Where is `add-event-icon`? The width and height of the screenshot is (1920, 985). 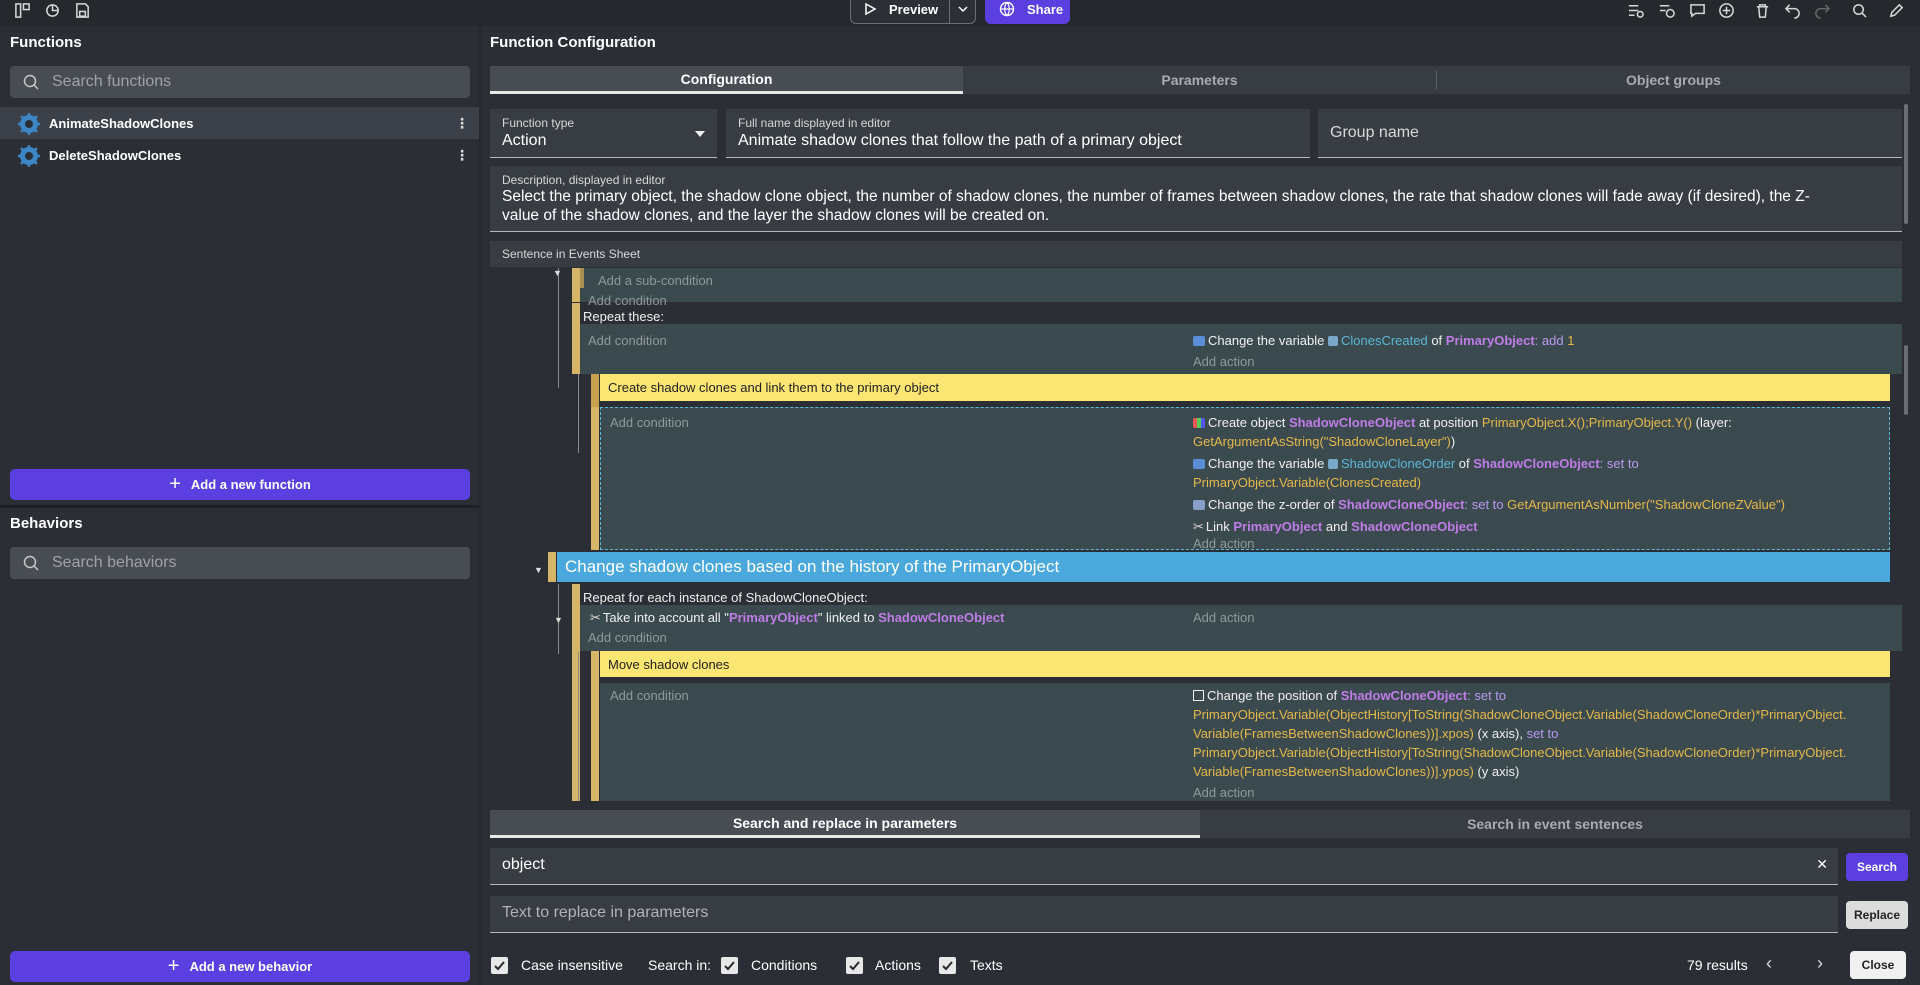 add-event-icon is located at coordinates (1635, 10).